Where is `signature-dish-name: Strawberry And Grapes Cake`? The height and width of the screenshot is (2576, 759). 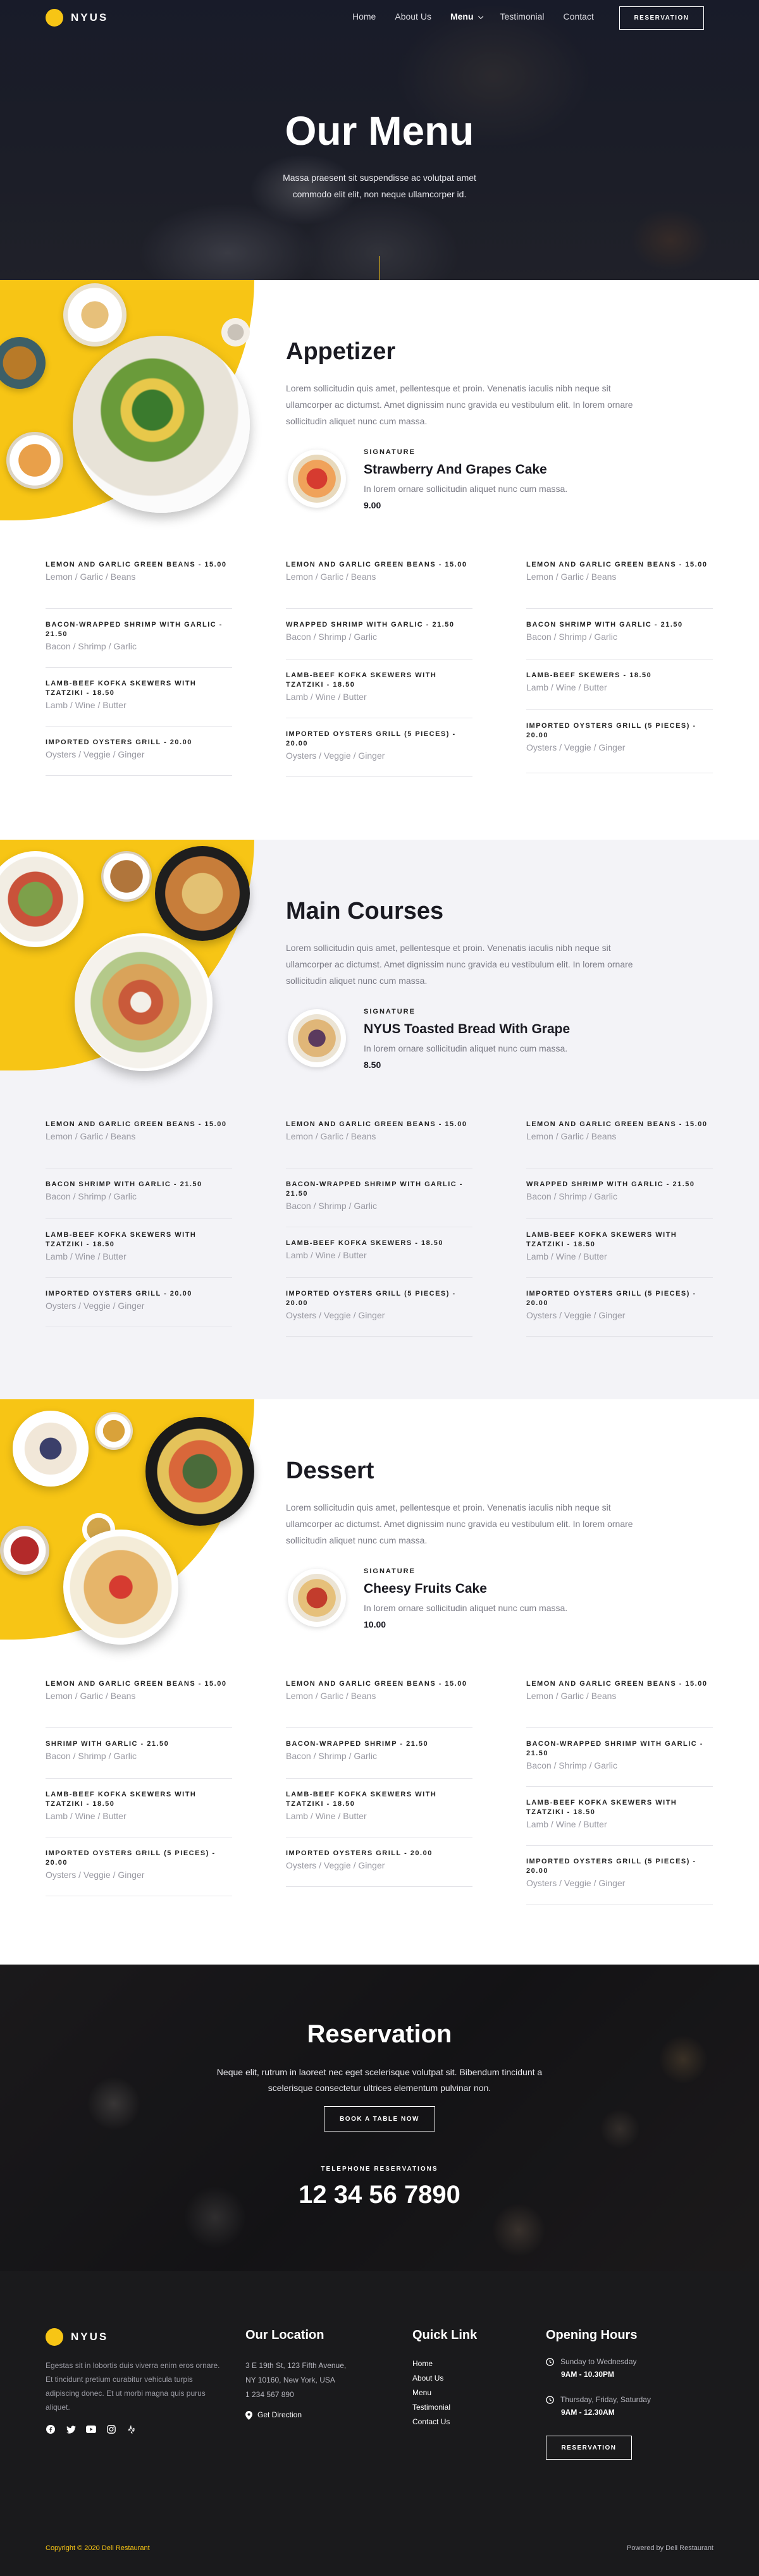
signature-dish-name: Strawberry And Grapes Cake is located at coordinates (455, 469).